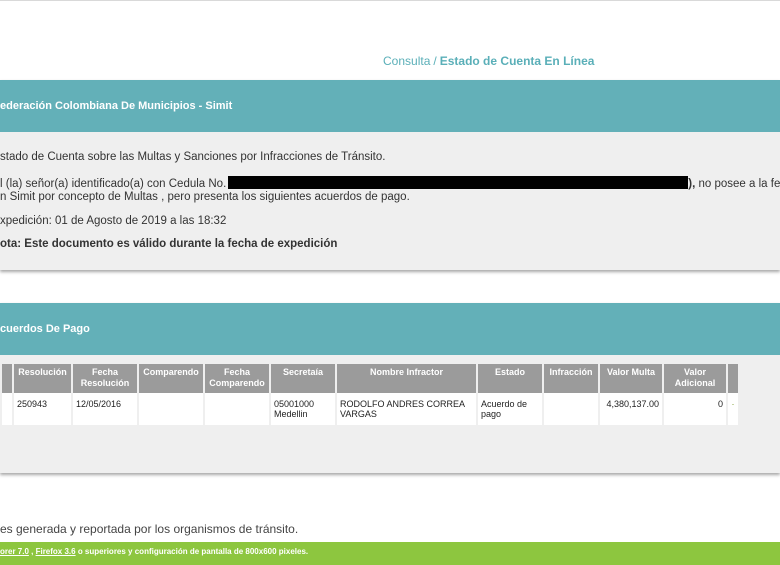 The height and width of the screenshot is (565, 780). What do you see at coordinates (7, 378) in the screenshot?
I see `column-header-marker` at bounding box center [7, 378].